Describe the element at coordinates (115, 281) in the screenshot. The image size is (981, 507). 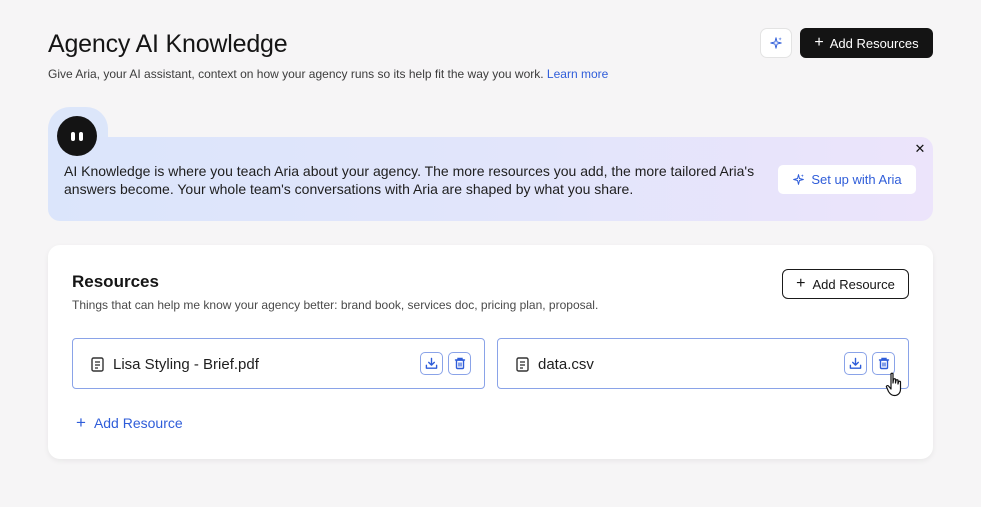
I see `resources-title: Resources` at that location.